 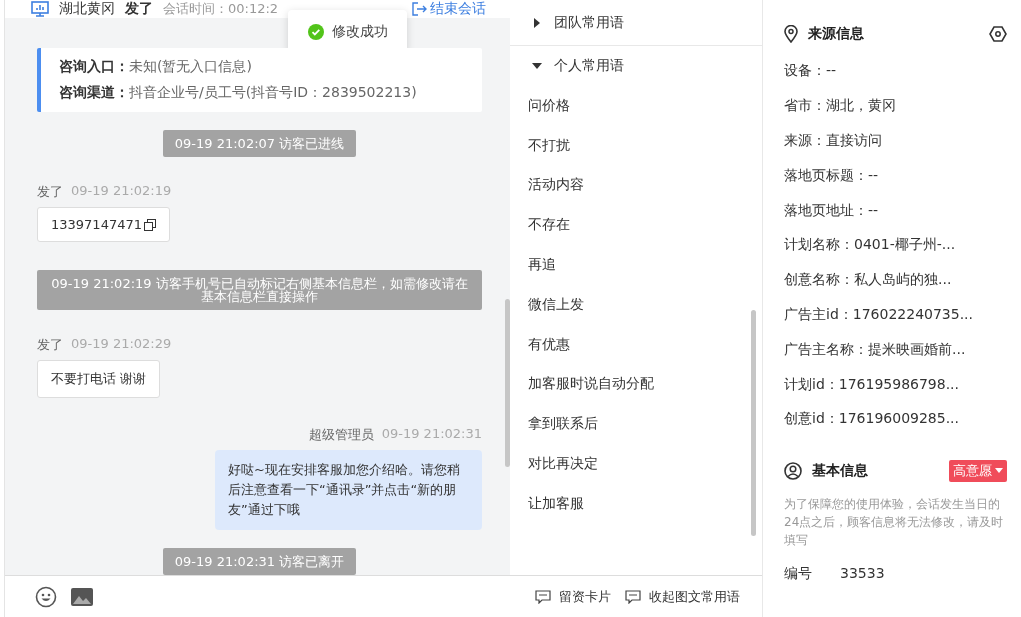 What do you see at coordinates (139, 9) in the screenshot?
I see `visitor-name: 发了` at bounding box center [139, 9].